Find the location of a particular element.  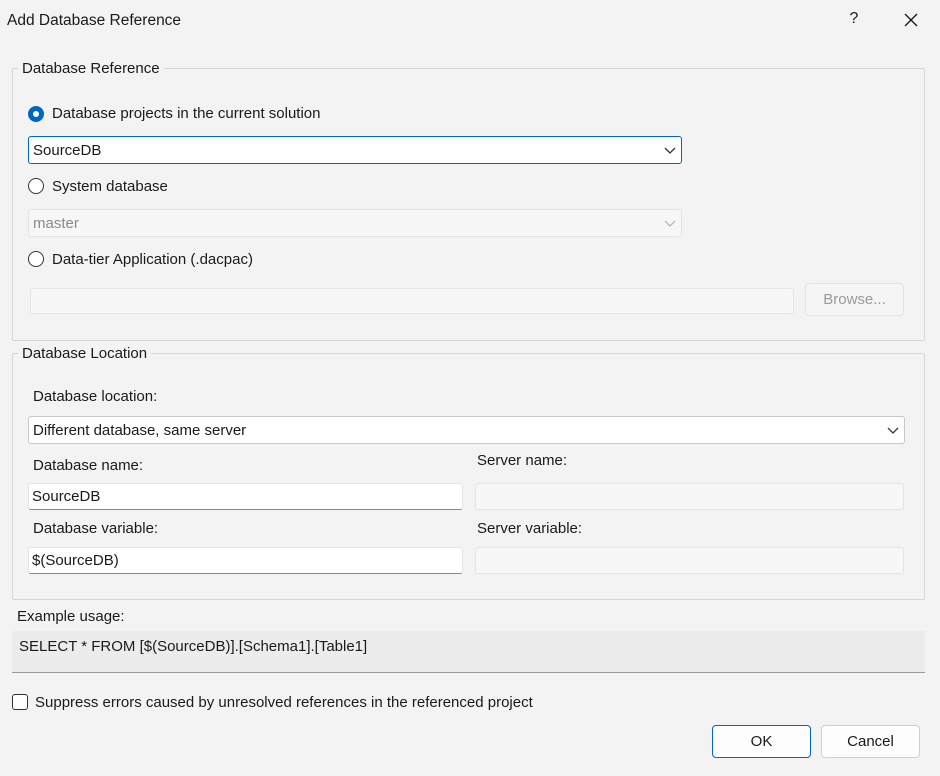

server-name-field is located at coordinates (689, 496).